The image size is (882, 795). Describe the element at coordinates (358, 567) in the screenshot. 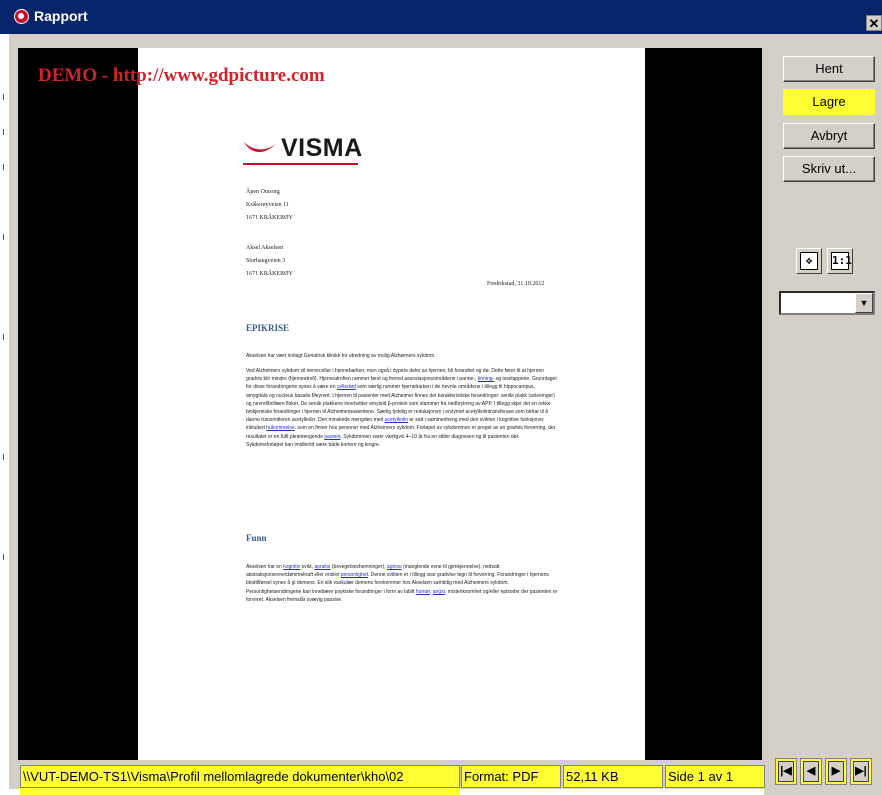

I see `text-run: (bevegelseshemninger),` at that location.